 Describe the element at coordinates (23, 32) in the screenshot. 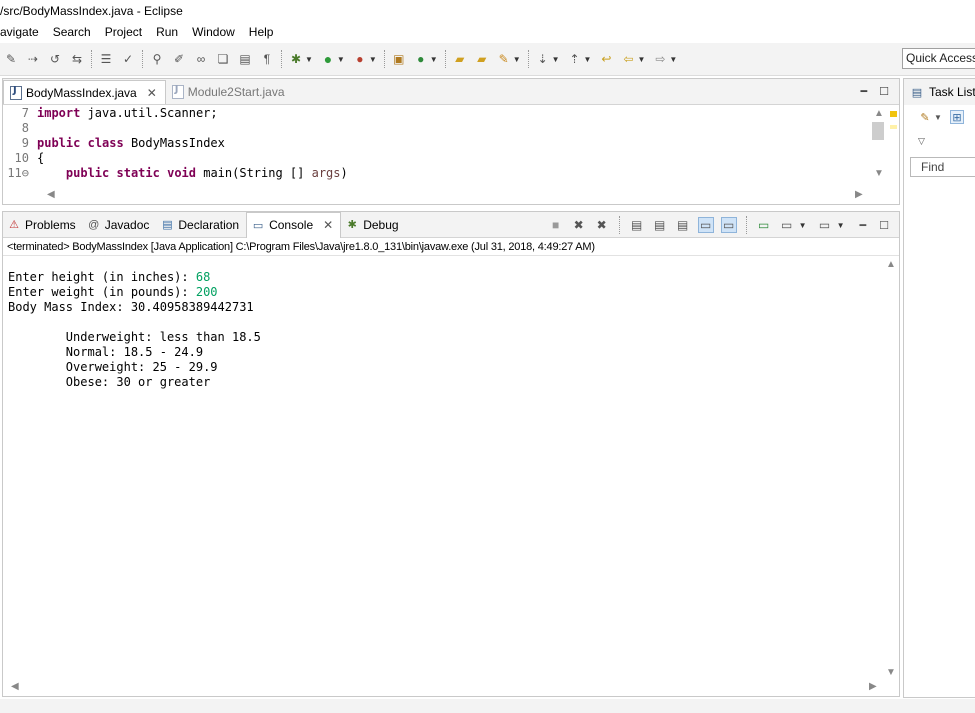

I see `menu-navigate: avigate` at that location.